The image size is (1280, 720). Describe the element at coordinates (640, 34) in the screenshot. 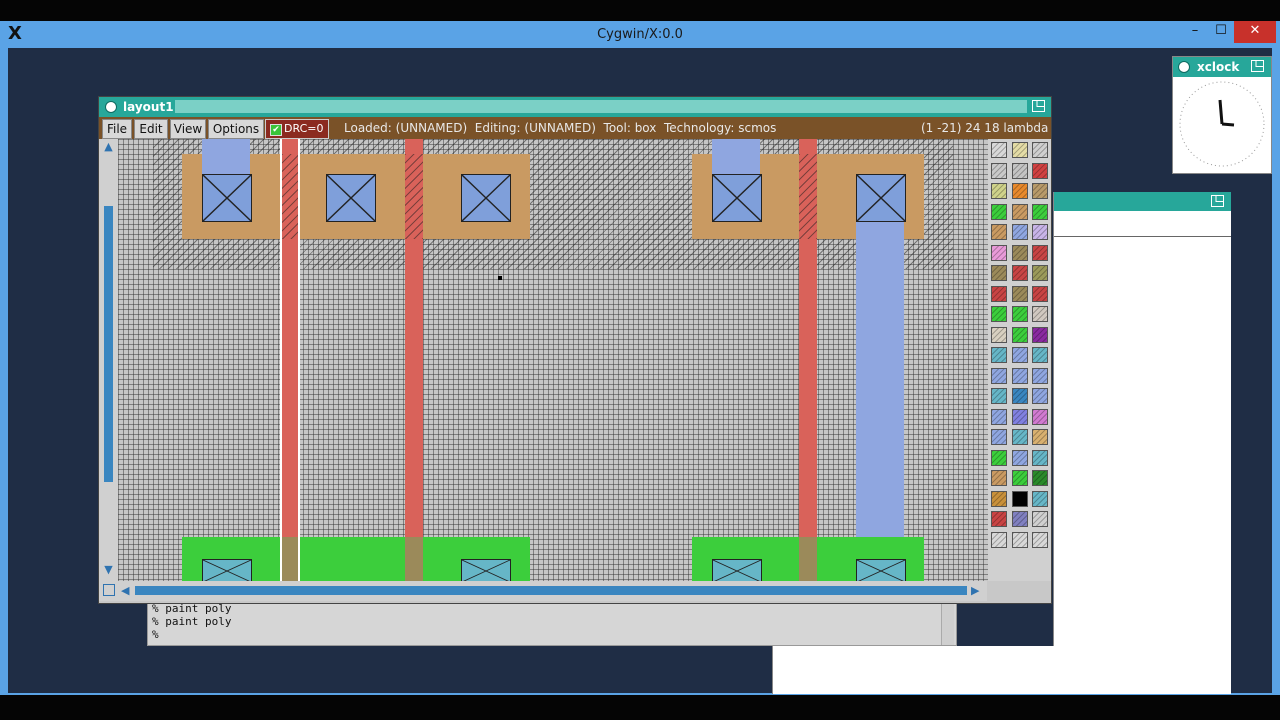

I see `cygwin-titlebar: X Cygwin/X:0.0 – ☐ ✕` at that location.